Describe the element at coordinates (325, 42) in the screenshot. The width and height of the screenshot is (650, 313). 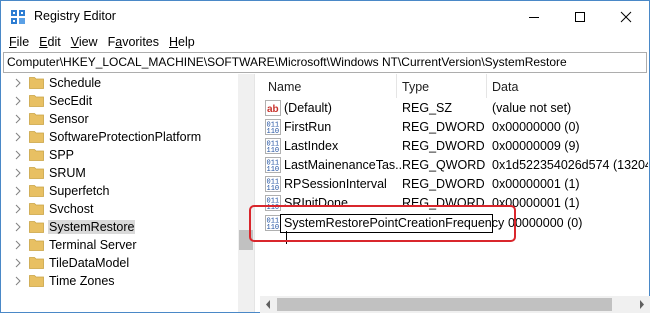
I see `menu-bar: File Edit View Favorites Help` at that location.